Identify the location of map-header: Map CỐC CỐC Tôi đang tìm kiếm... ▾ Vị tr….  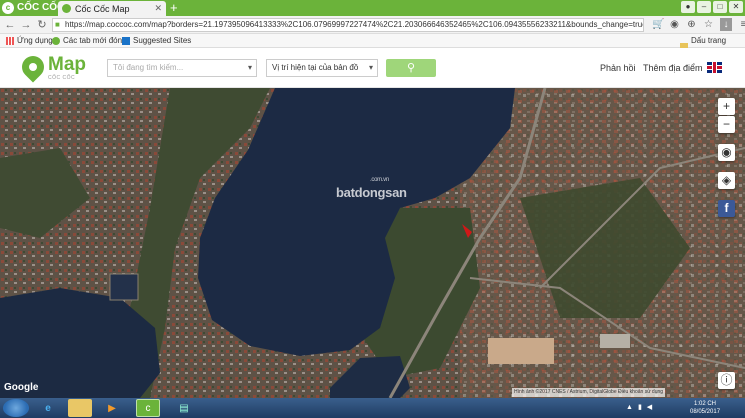
(372, 68).